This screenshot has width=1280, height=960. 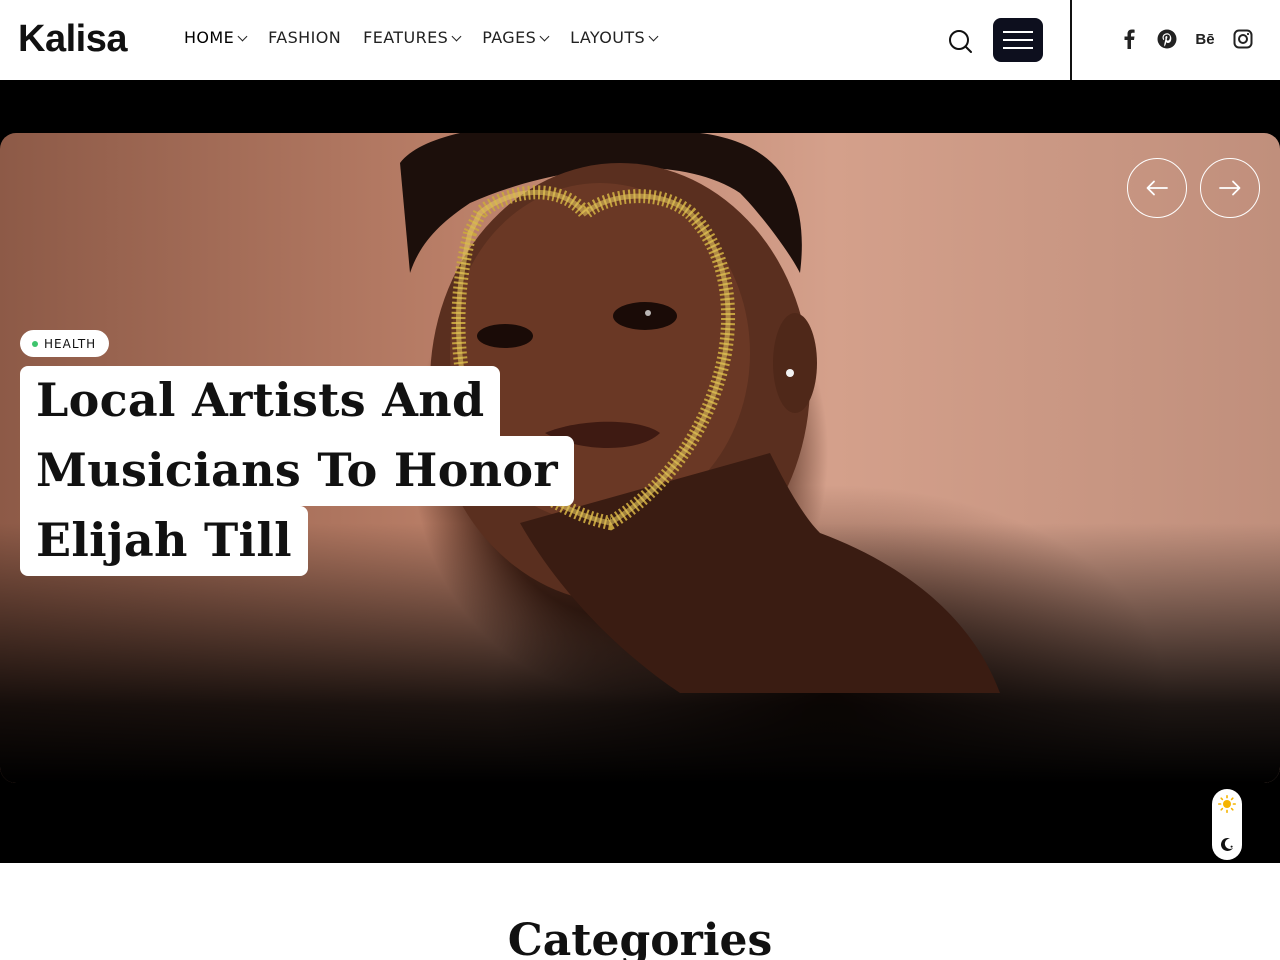 I want to click on search-button, so click(x=960, y=41).